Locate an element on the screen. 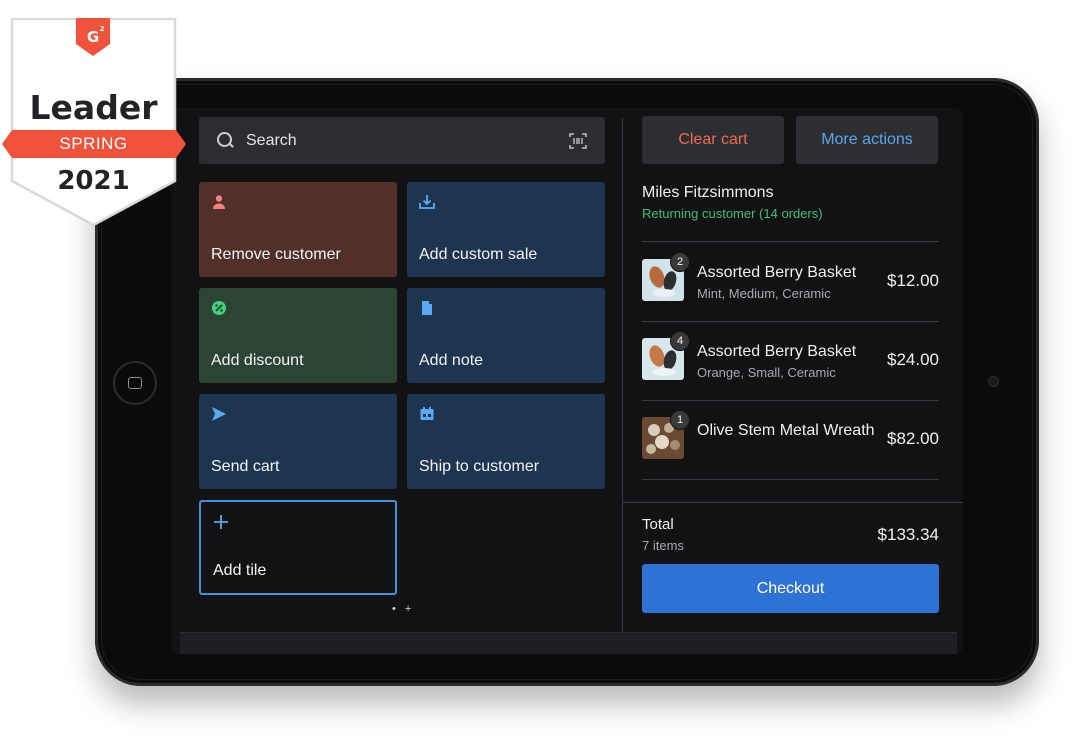  panel-divider is located at coordinates (622, 375).